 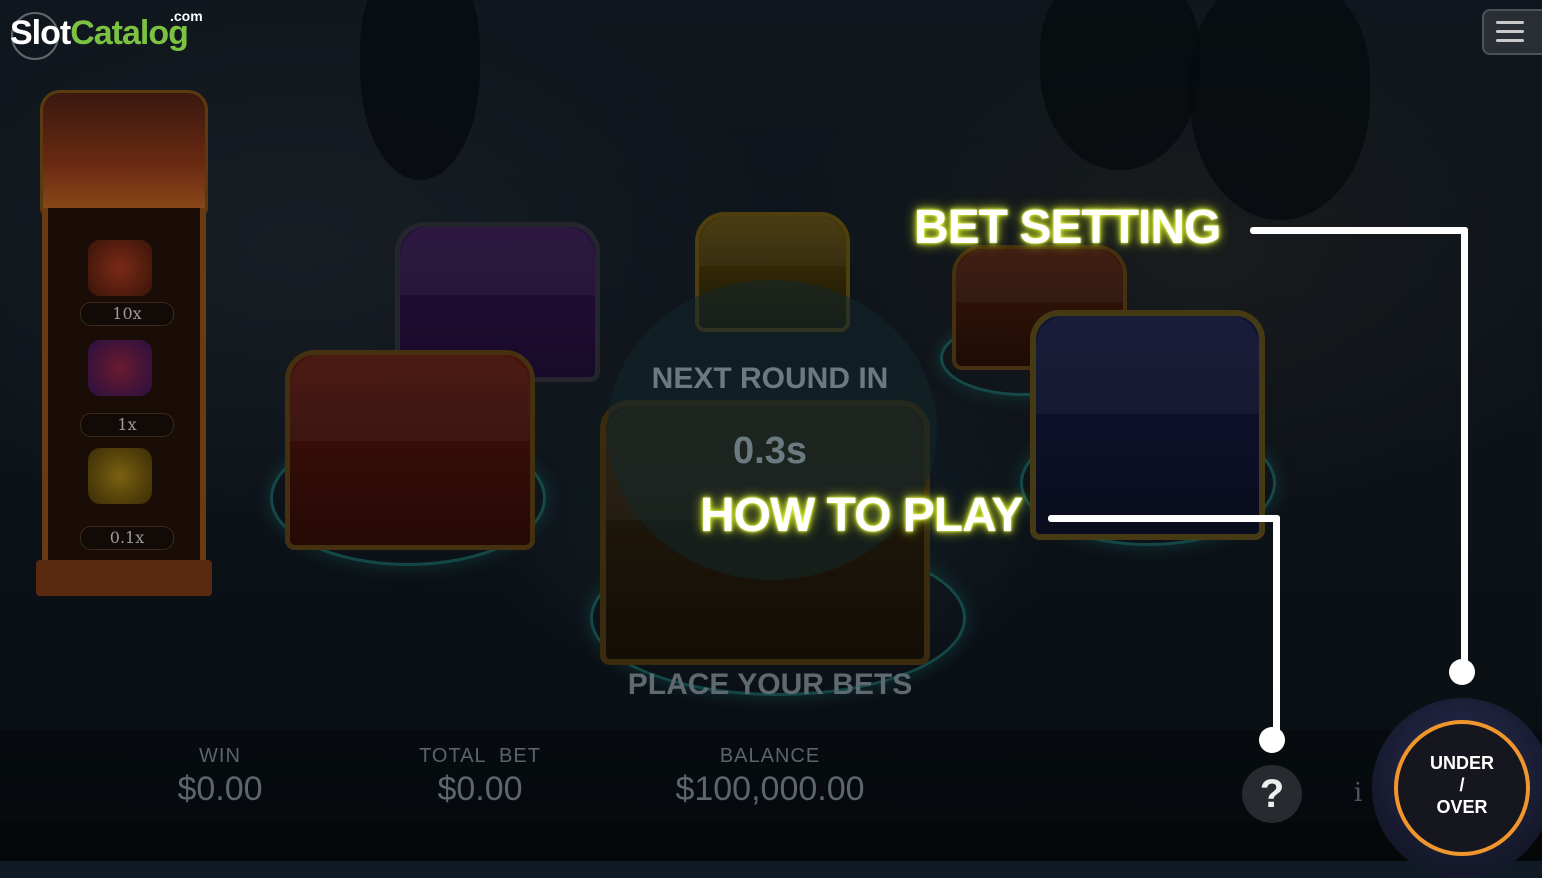 I want to click on under-over-bet-setting-button: UNDER / OVER, so click(x=1462, y=788).